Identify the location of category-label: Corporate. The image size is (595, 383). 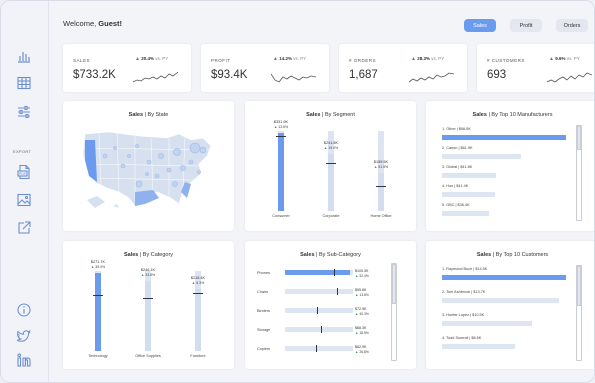
(331, 216).